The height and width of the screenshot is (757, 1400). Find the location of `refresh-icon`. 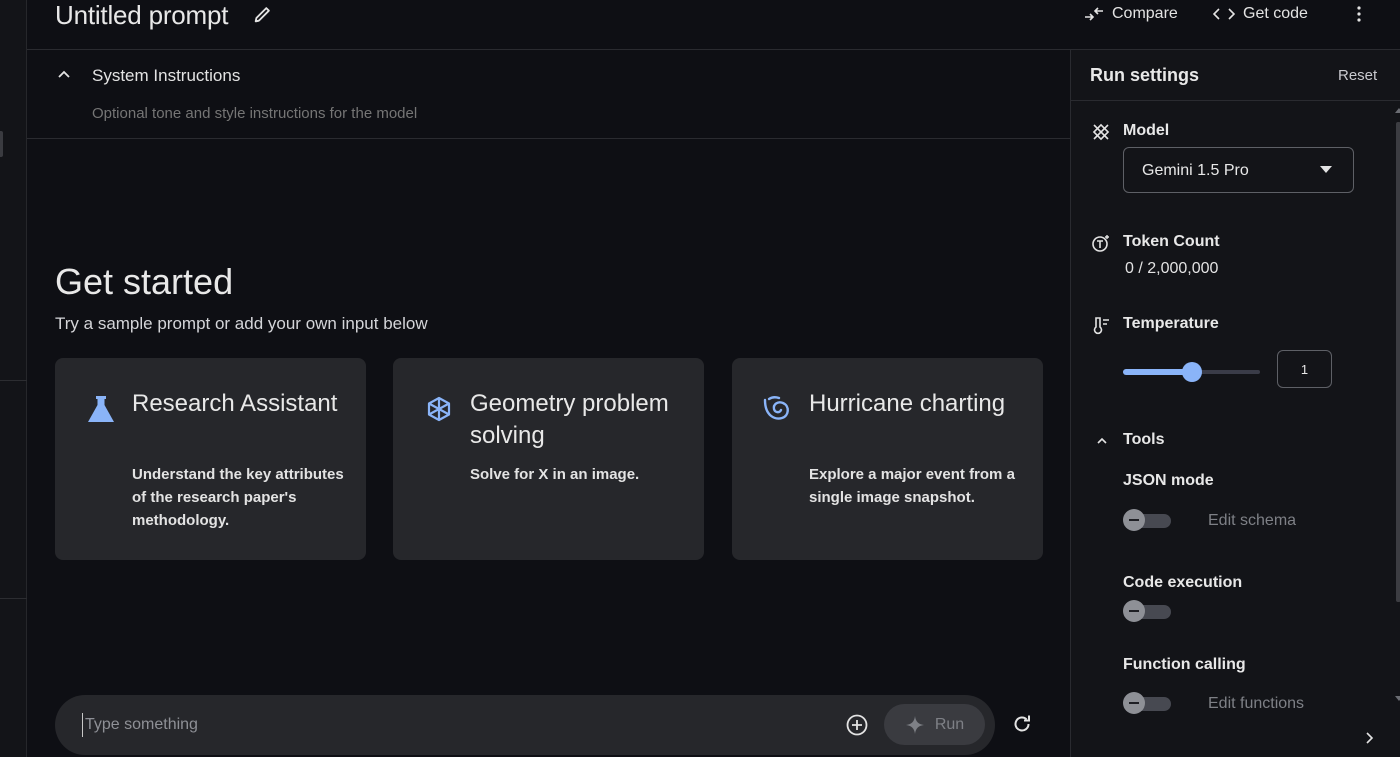

refresh-icon is located at coordinates (1022, 723).